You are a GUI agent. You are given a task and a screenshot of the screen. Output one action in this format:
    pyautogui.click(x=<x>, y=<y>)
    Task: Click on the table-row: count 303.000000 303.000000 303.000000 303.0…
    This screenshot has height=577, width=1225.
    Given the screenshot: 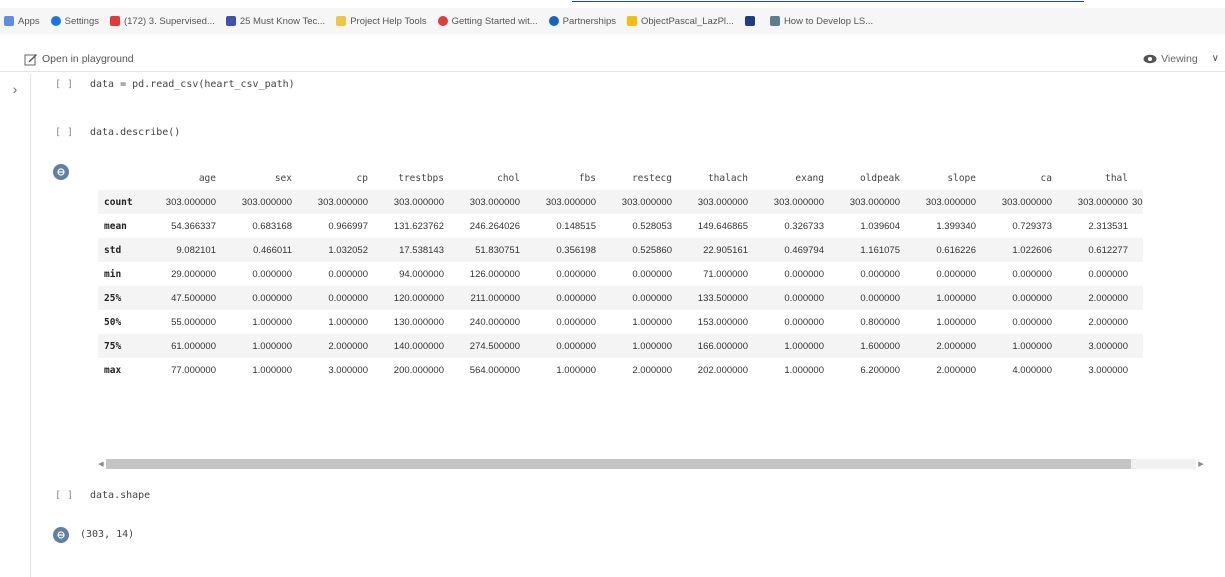 What is the action you would take?
    pyautogui.click(x=620, y=202)
    